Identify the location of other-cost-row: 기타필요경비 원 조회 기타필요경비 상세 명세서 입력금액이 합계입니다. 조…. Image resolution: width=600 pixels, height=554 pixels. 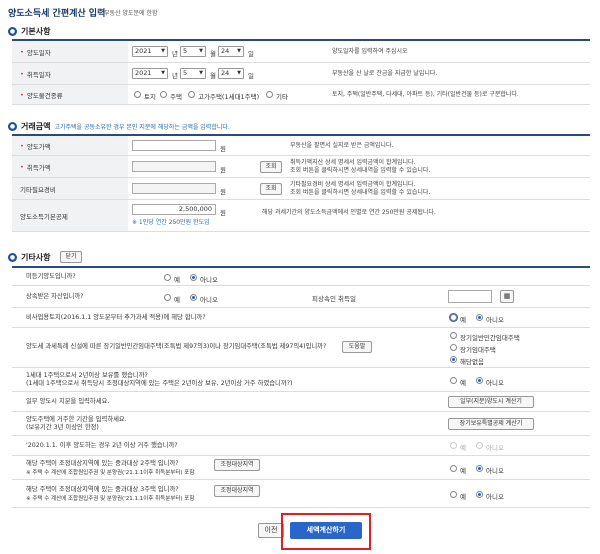
(301, 189).